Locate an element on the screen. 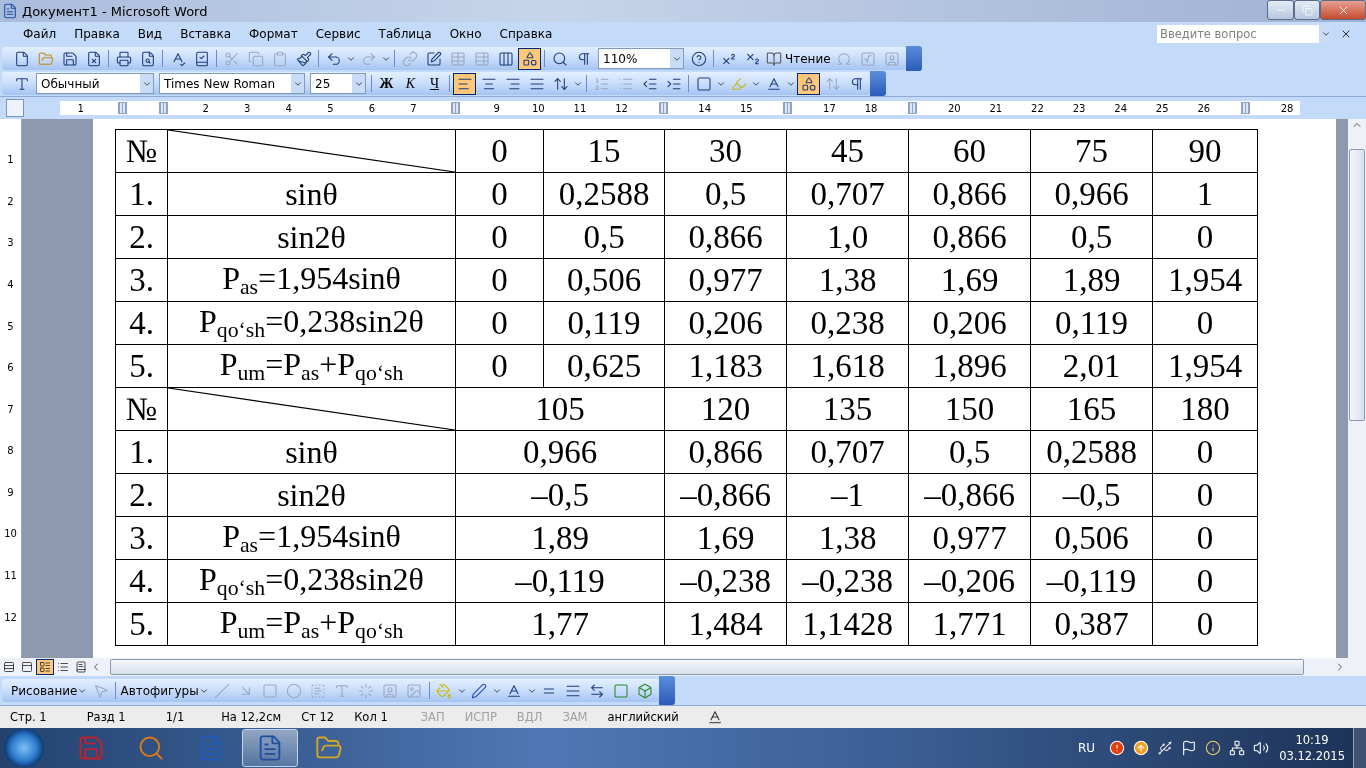 Image resolution: width=1366 pixels, height=768 pixels. style-field: Обычный is located at coordinates (95, 83).